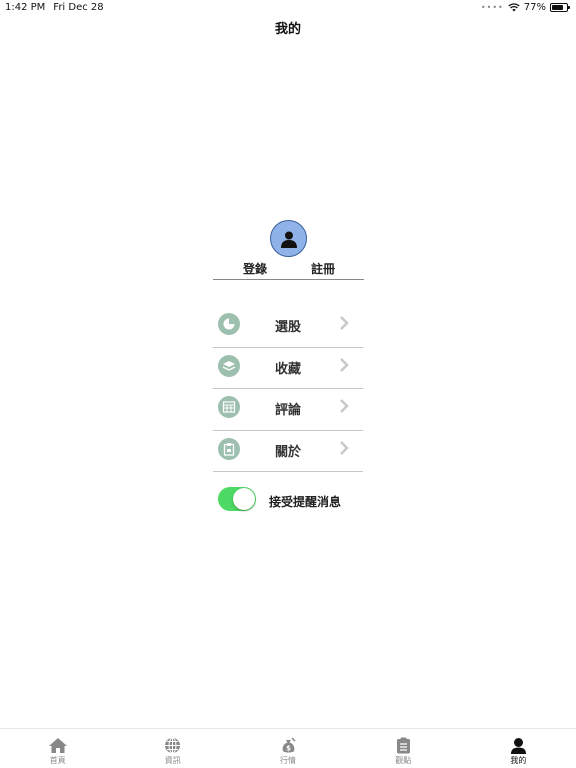  What do you see at coordinates (305, 502) in the screenshot?
I see `notification-toggle-label: 接受提醒消息` at bounding box center [305, 502].